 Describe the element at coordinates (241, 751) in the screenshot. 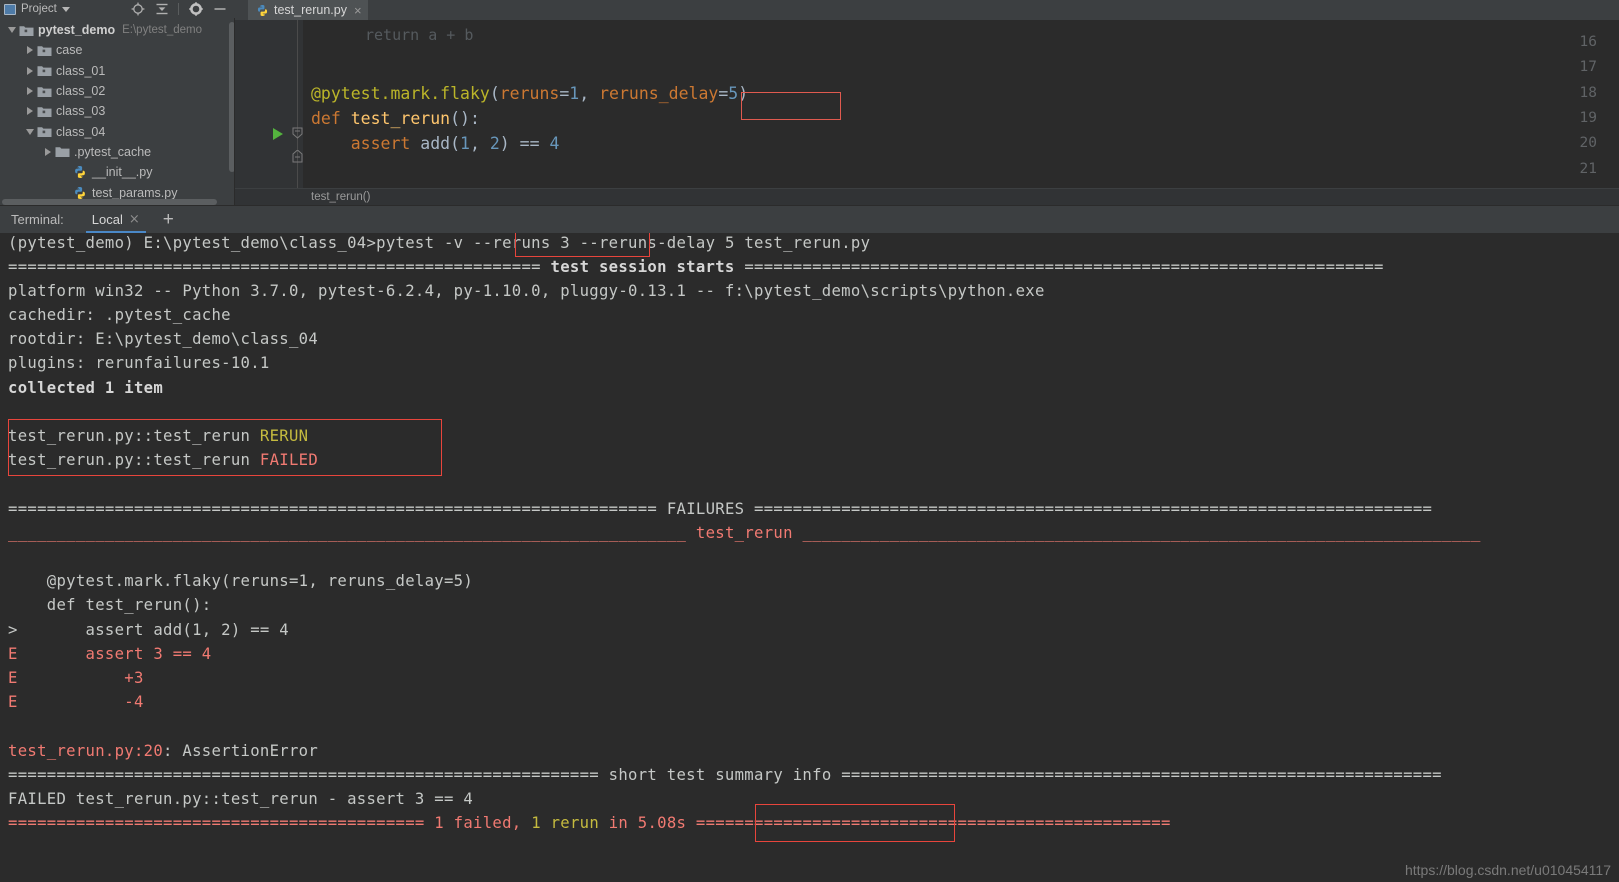

I see `terminal-text-segment: : AssertionError` at that location.